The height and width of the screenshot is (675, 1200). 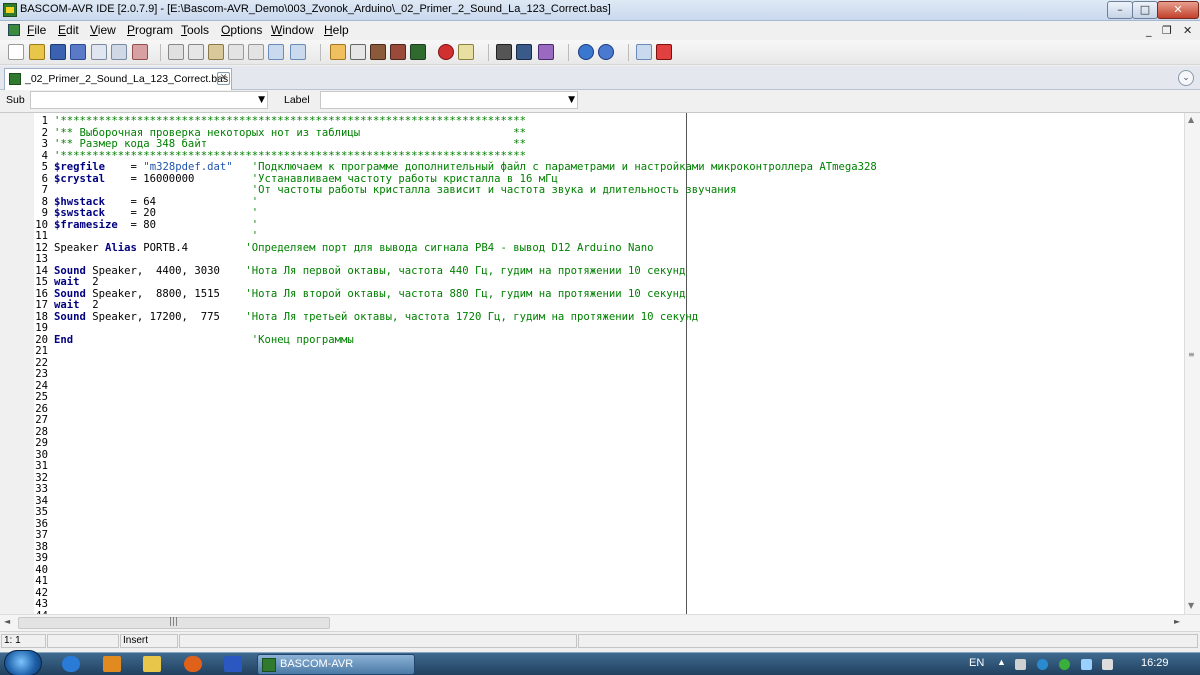 What do you see at coordinates (140, 52) in the screenshot?
I see `close-file-icon` at bounding box center [140, 52].